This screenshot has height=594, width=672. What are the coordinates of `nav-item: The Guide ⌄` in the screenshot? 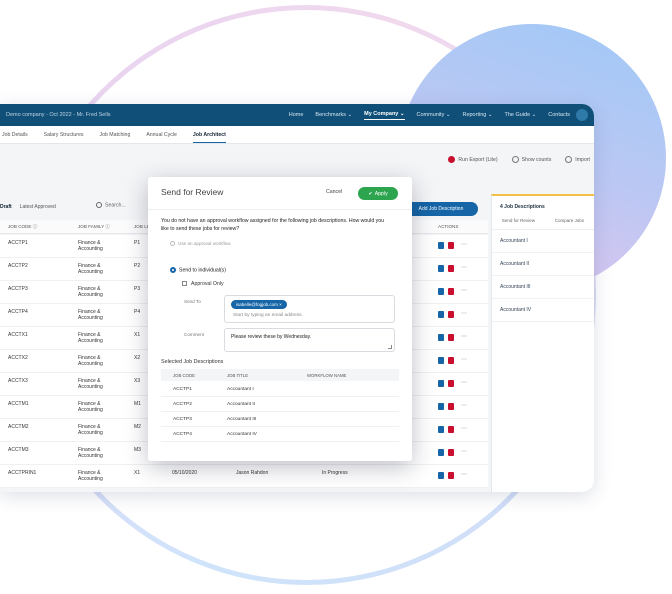 It's located at (520, 115).